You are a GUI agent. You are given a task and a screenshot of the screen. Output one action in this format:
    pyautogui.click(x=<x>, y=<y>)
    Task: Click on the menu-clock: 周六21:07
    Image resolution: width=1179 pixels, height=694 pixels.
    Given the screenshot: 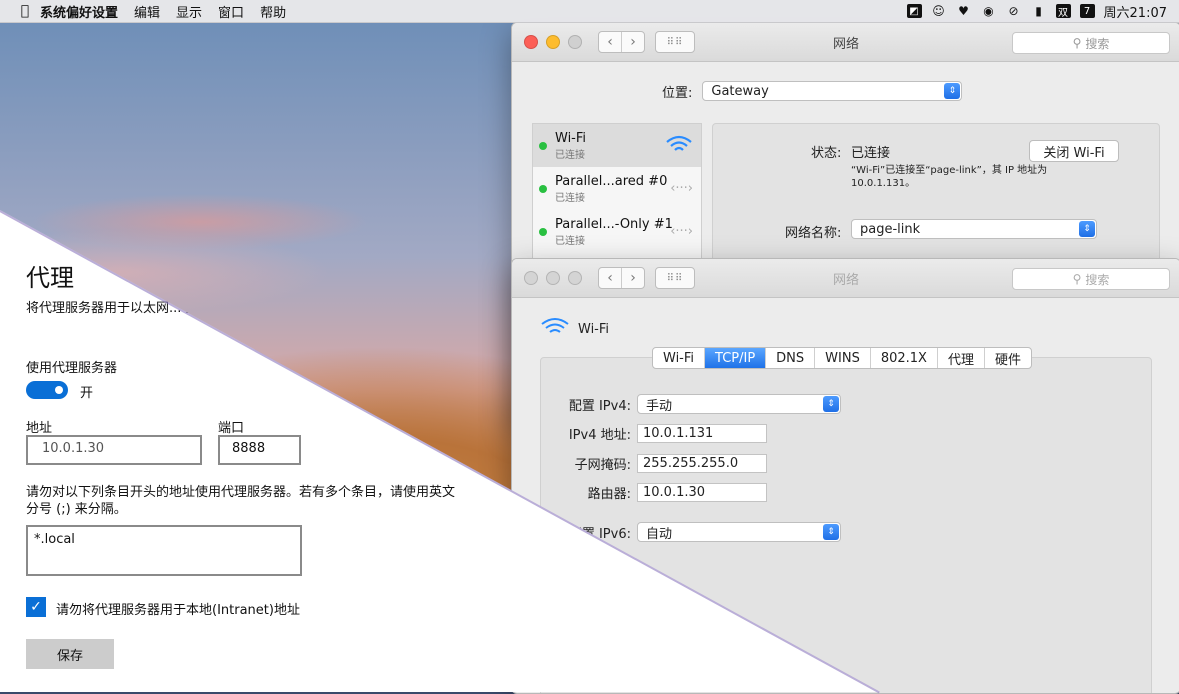 What is the action you would take?
    pyautogui.click(x=1135, y=11)
    